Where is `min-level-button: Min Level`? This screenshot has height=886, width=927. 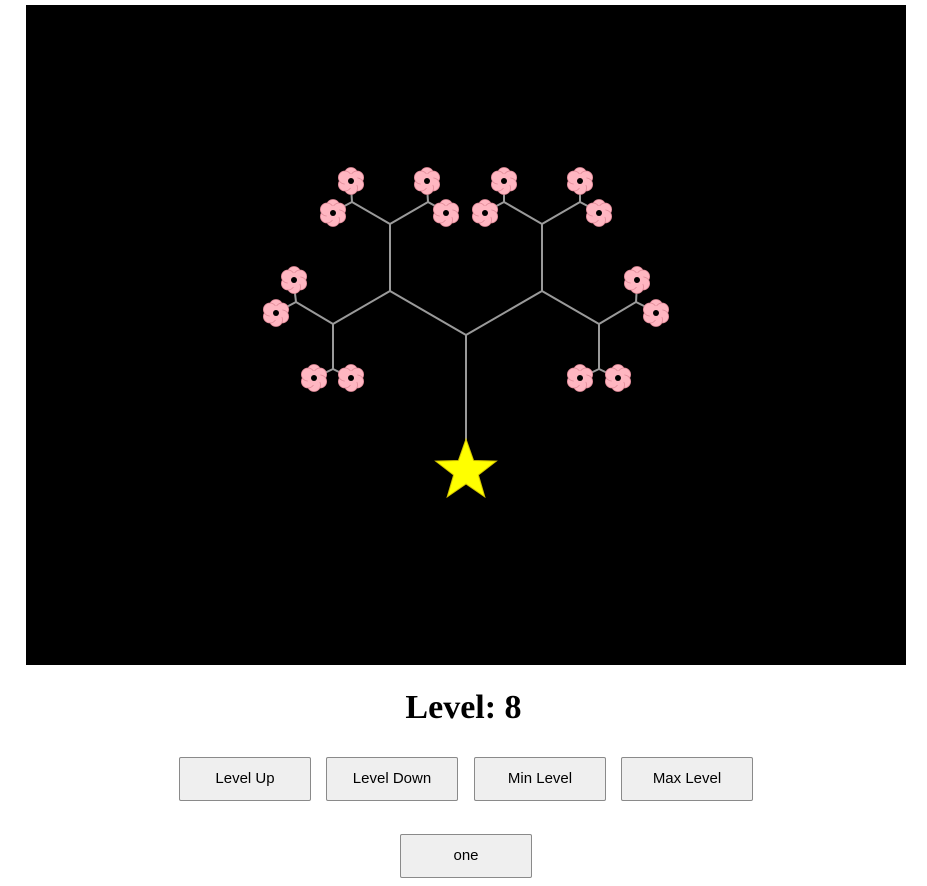 min-level-button: Min Level is located at coordinates (540, 779).